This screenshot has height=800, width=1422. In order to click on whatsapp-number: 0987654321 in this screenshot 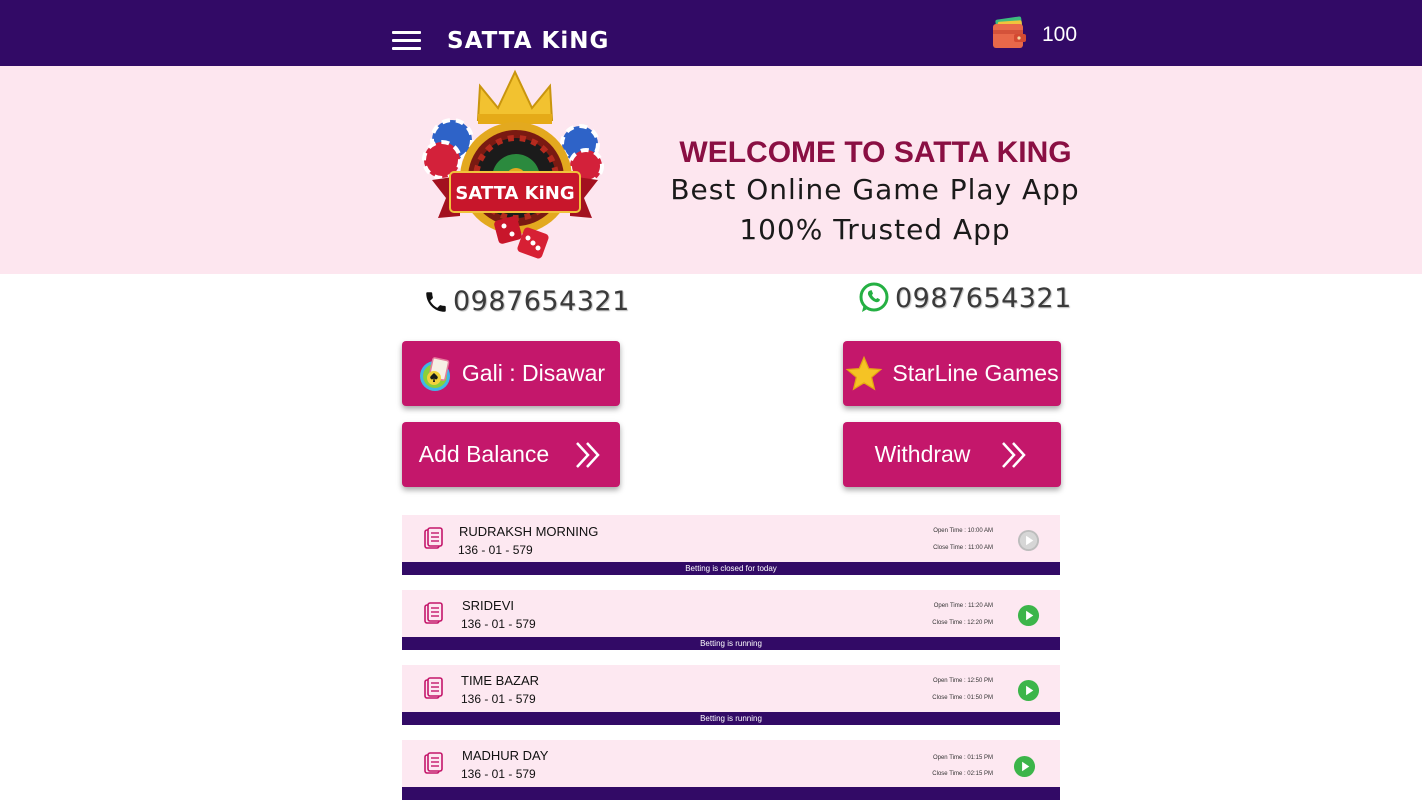, I will do `click(983, 298)`.